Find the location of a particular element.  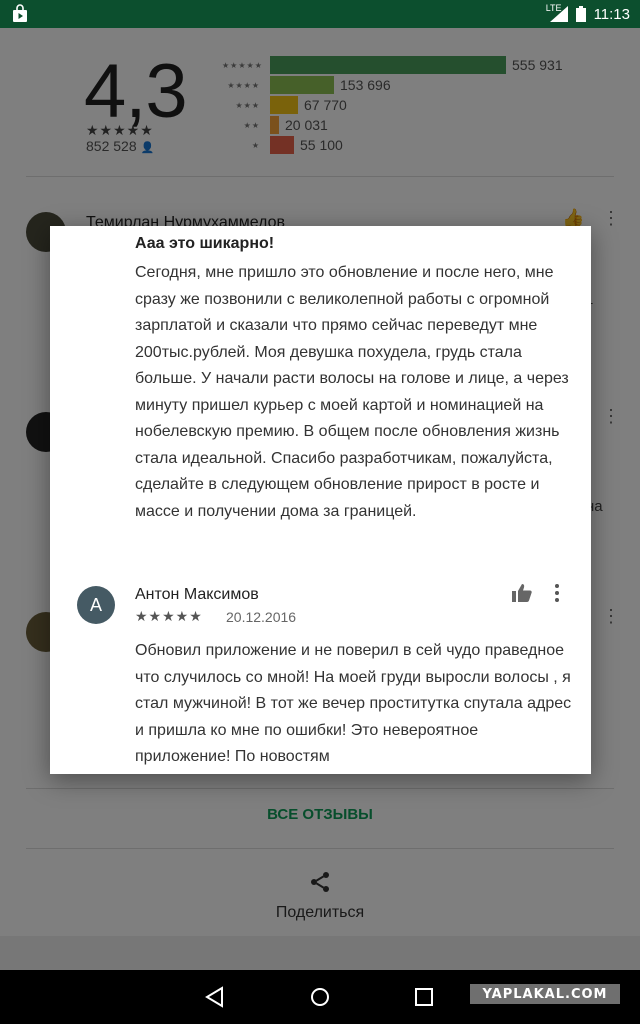

back-icon is located at coordinates (215, 997).